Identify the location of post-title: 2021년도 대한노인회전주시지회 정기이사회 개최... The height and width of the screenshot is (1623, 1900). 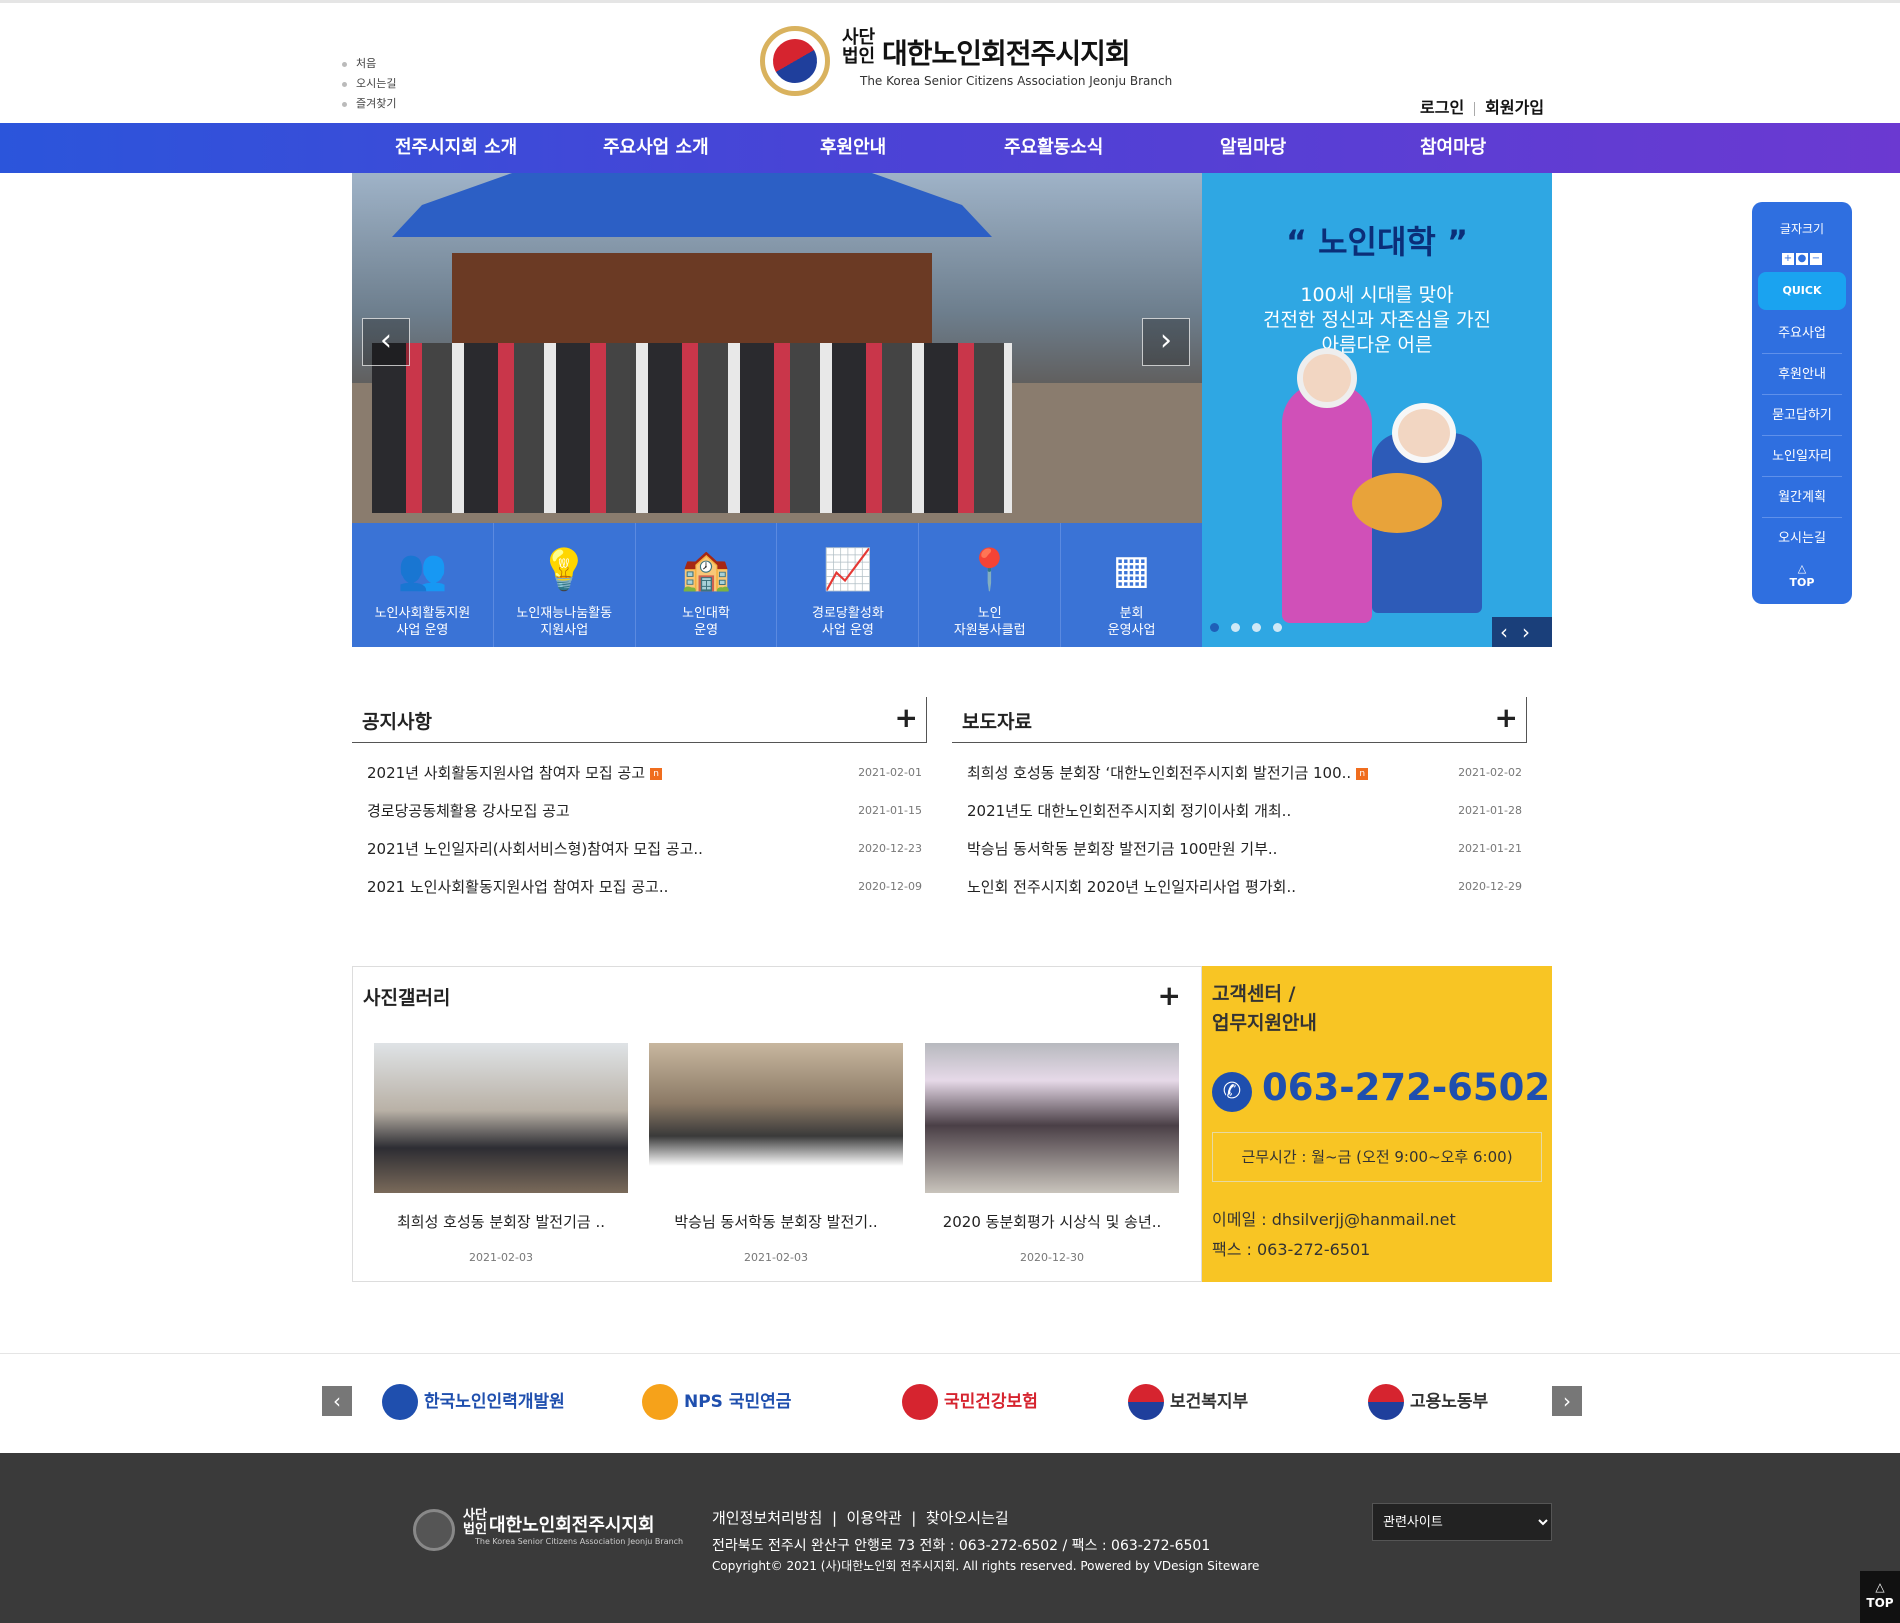
(1129, 811).